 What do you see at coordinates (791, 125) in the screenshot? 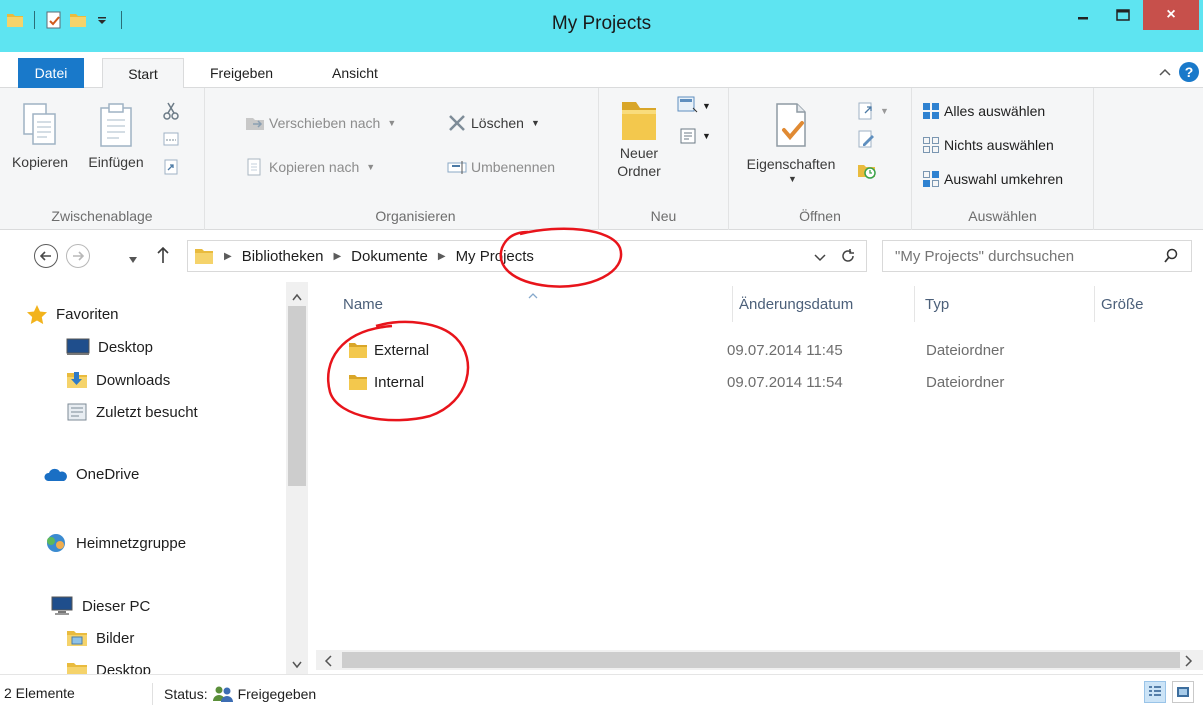
I see `properties-icon` at bounding box center [791, 125].